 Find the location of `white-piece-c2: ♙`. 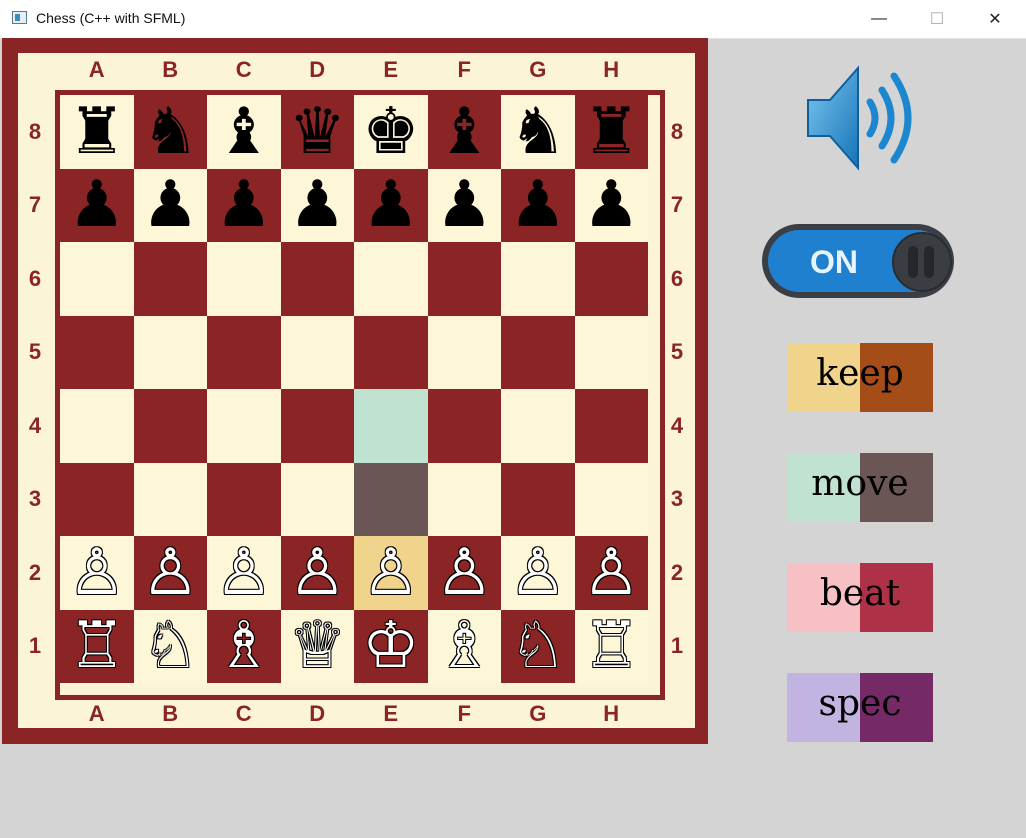

white-piece-c2: ♙ is located at coordinates (243, 573).